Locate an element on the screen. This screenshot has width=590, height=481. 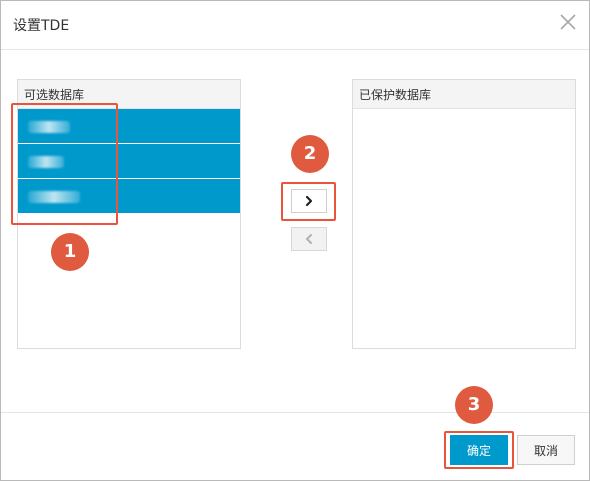
close-icon-svg is located at coordinates (568, 22).